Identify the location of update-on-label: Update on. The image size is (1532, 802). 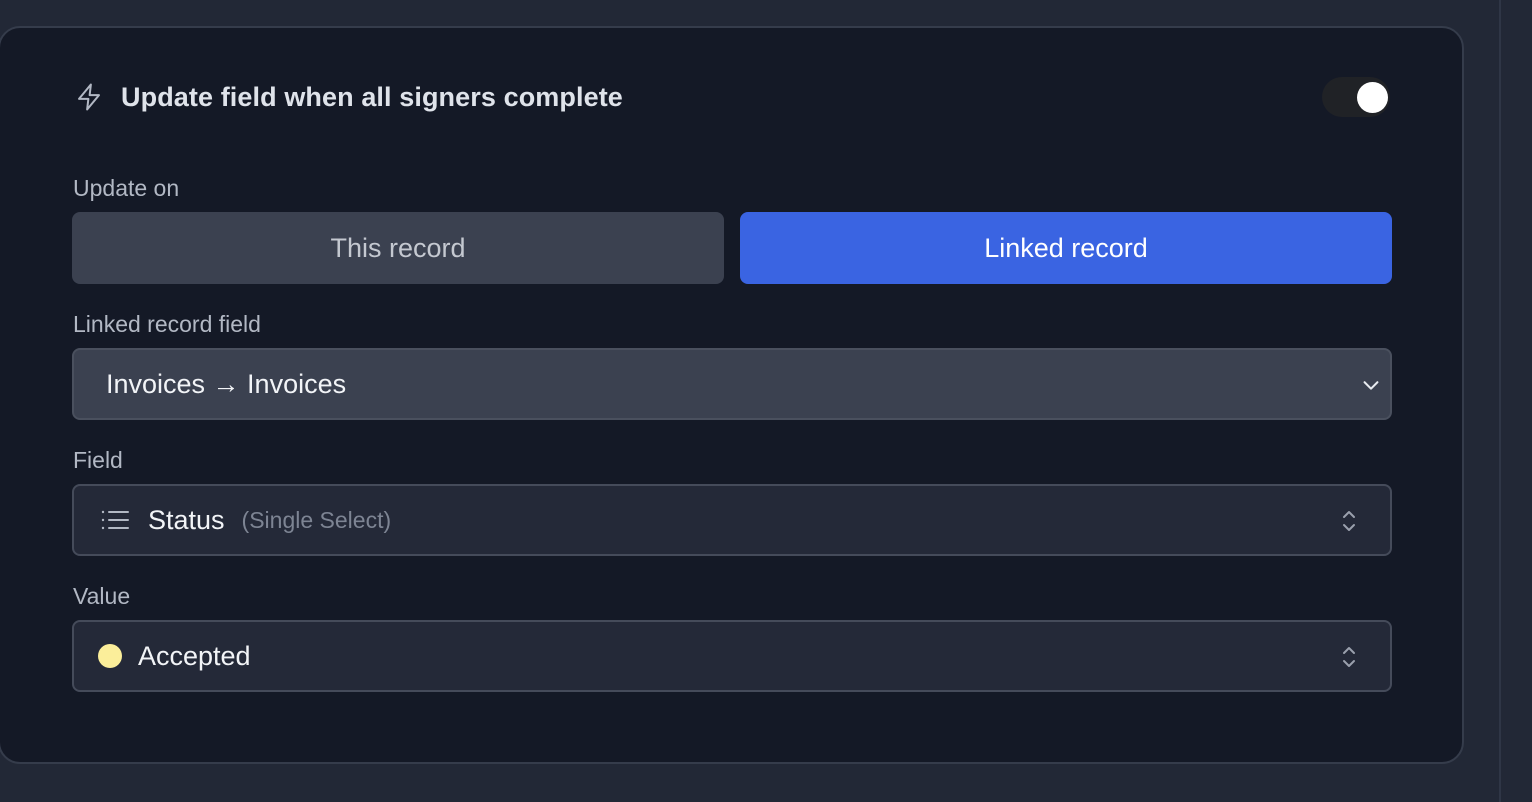
(126, 188).